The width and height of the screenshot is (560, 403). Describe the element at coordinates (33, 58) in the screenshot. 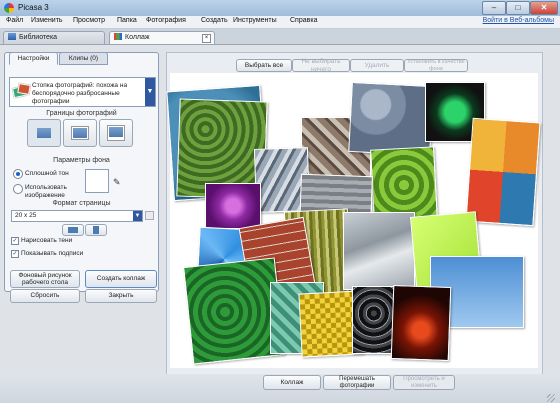

I see `tab-settings: Настройки` at that location.